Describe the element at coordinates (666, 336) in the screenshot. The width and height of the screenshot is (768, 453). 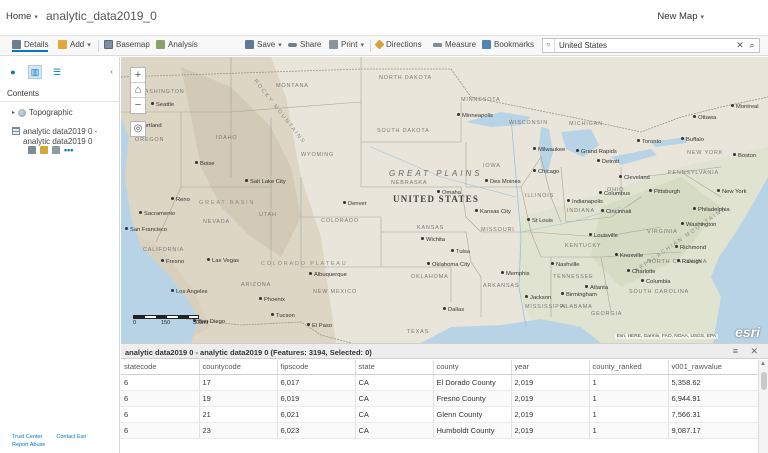
I see `map-attribution: Esri, HERE, Garmin, FAO, NOAA, USGS, EPA` at that location.